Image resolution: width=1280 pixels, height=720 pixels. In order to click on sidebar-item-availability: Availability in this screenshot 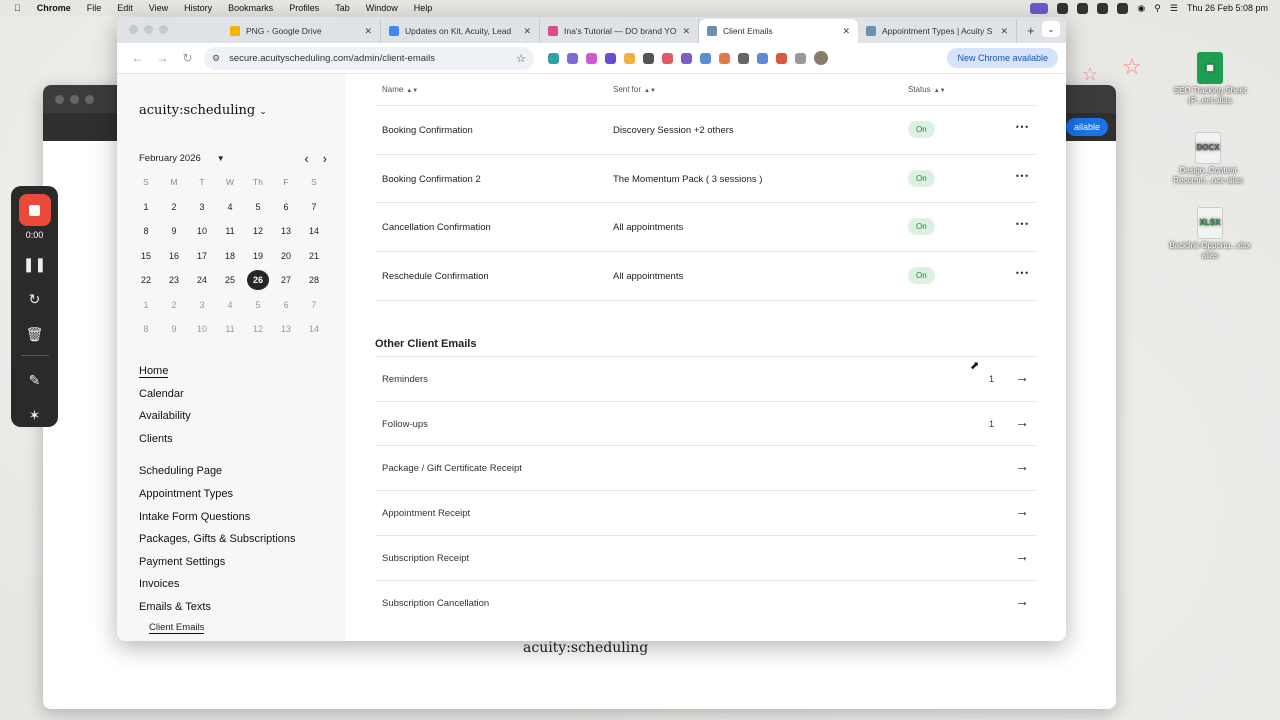, I will do `click(217, 416)`.